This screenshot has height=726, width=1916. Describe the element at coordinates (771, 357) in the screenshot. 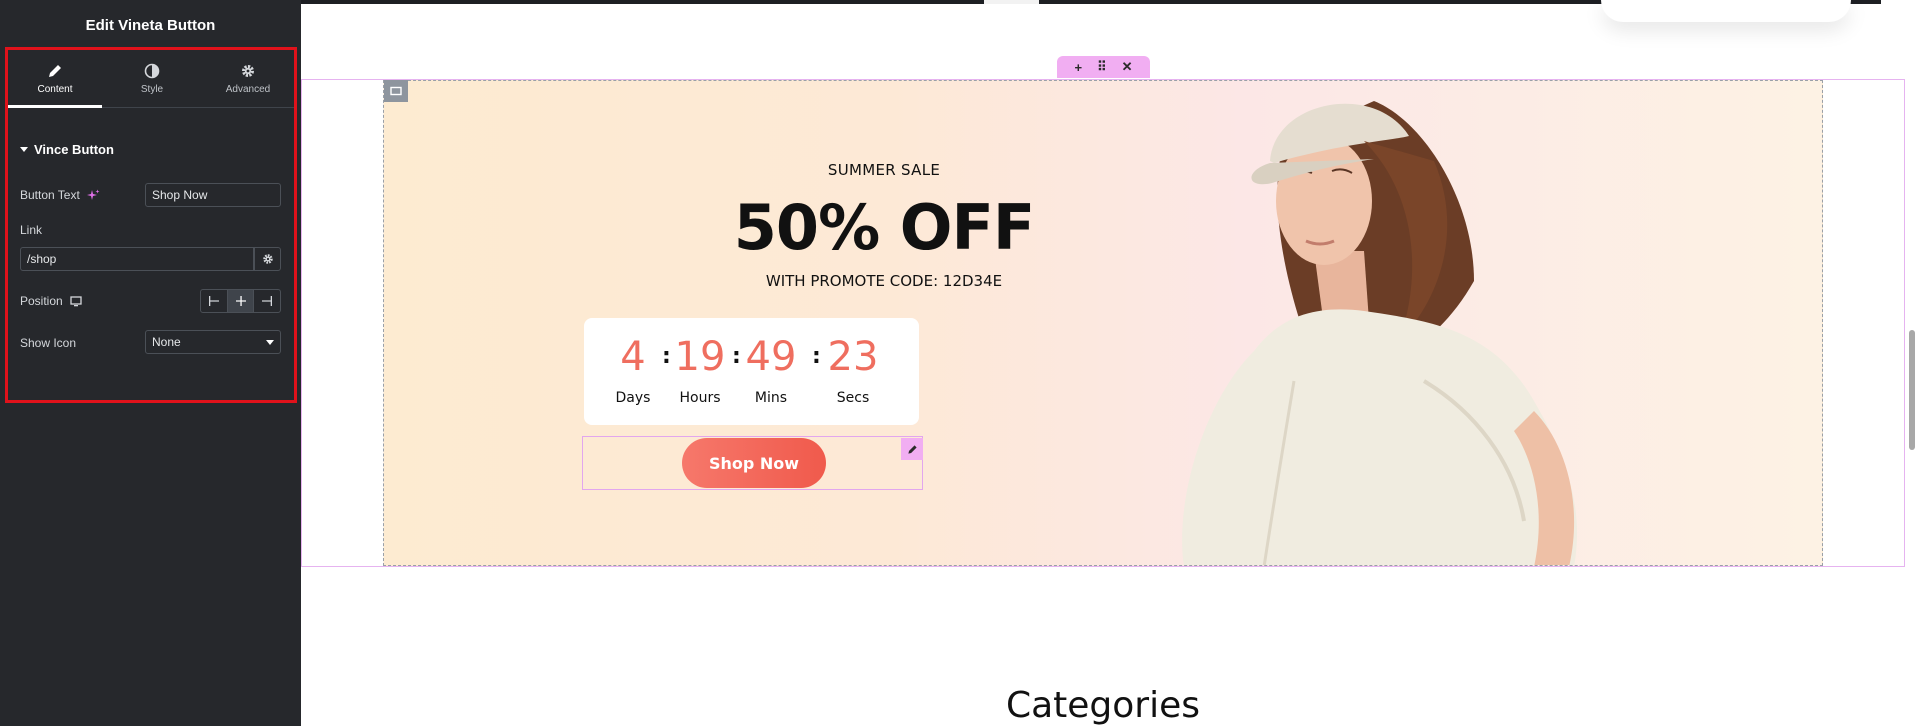

I see `countdown-mins-value: 49` at that location.